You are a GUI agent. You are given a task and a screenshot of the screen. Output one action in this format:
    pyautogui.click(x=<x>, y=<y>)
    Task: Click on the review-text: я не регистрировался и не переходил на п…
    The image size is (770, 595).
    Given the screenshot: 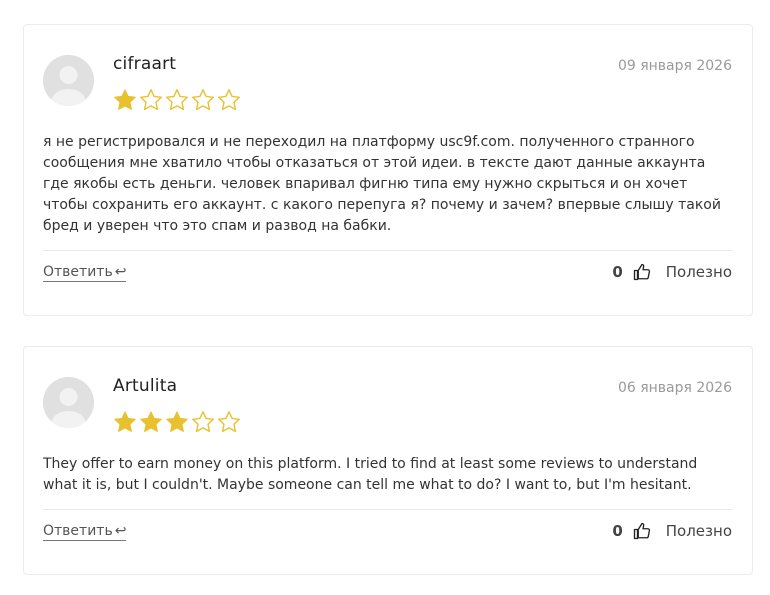 What is the action you would take?
    pyautogui.click(x=382, y=184)
    